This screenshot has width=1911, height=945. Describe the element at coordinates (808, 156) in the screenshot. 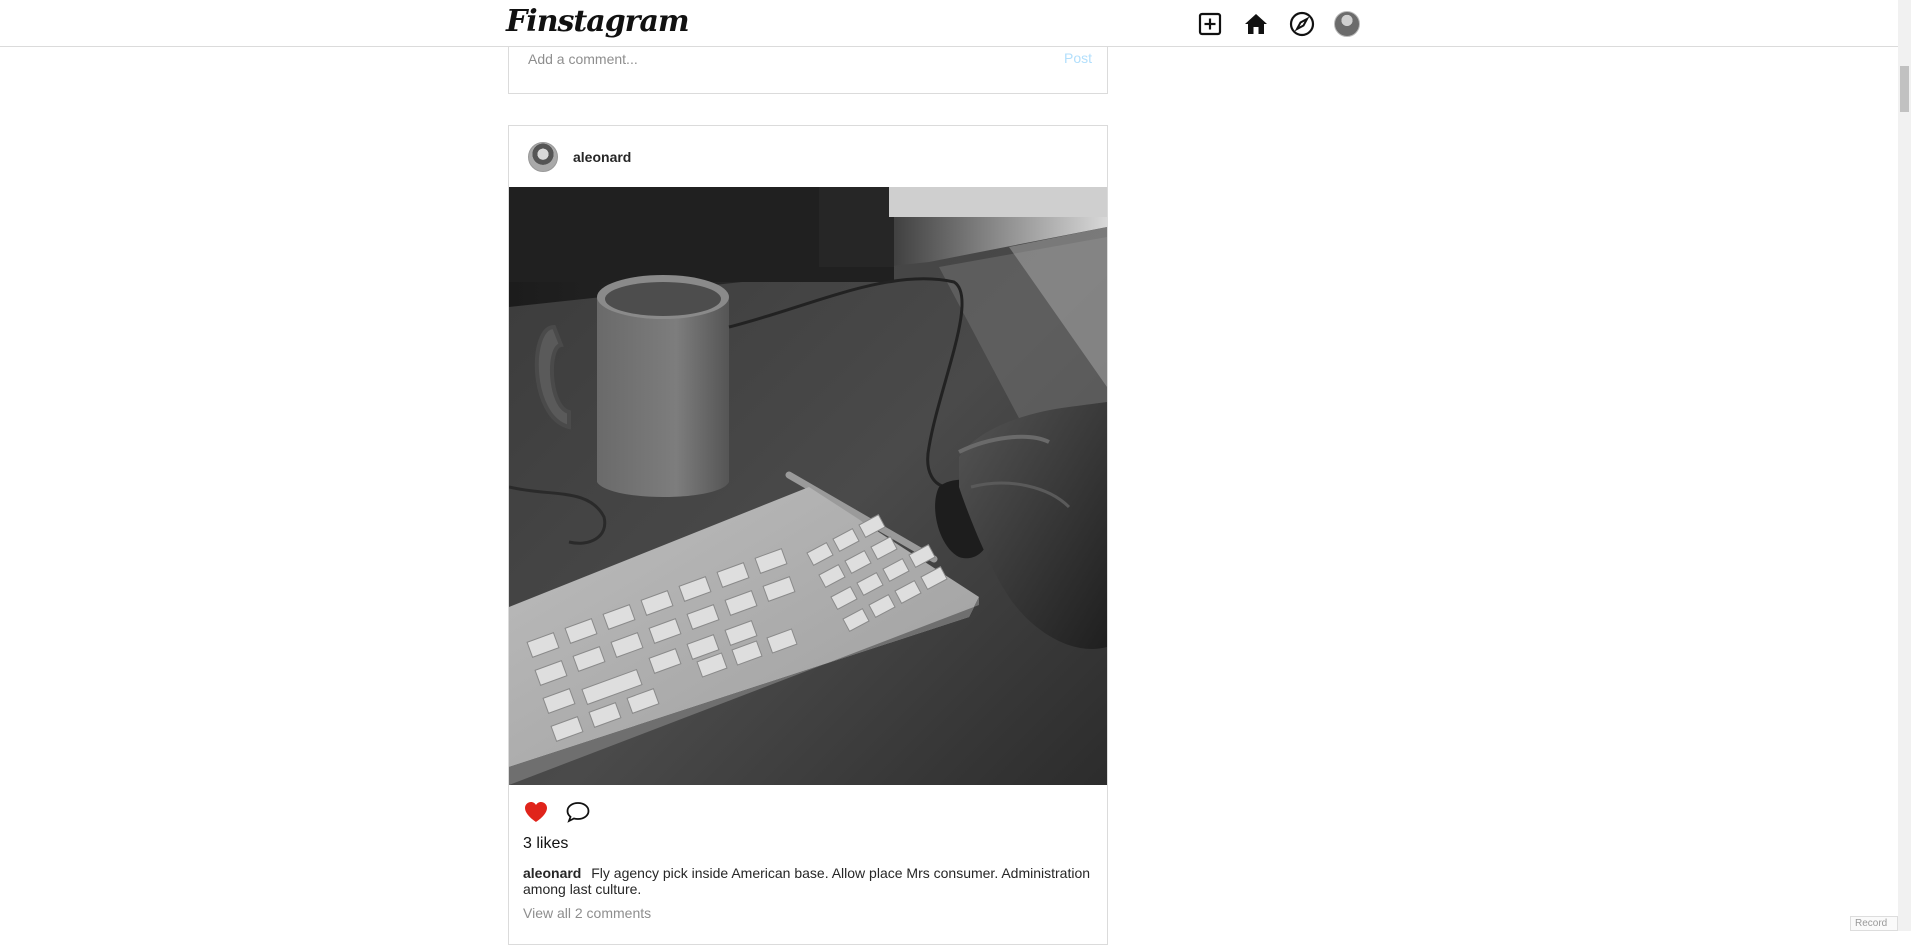

I see `post-header: aleonard` at that location.